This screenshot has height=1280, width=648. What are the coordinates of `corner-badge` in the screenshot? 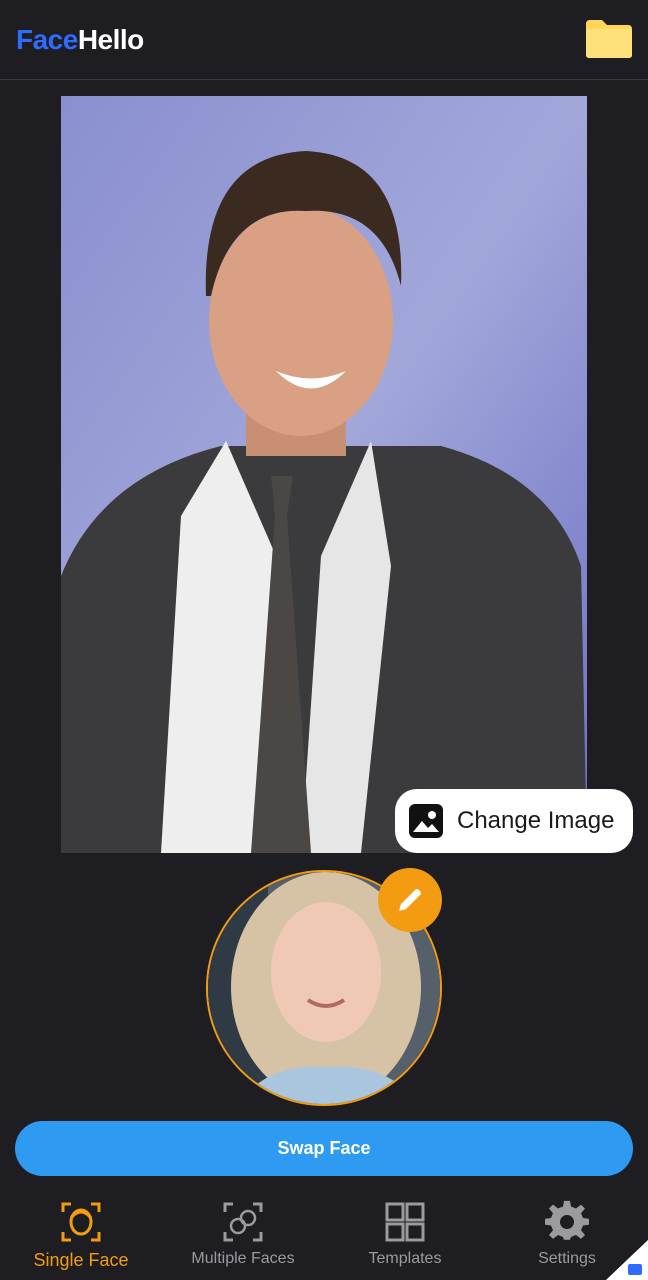 It's located at (627, 1260).